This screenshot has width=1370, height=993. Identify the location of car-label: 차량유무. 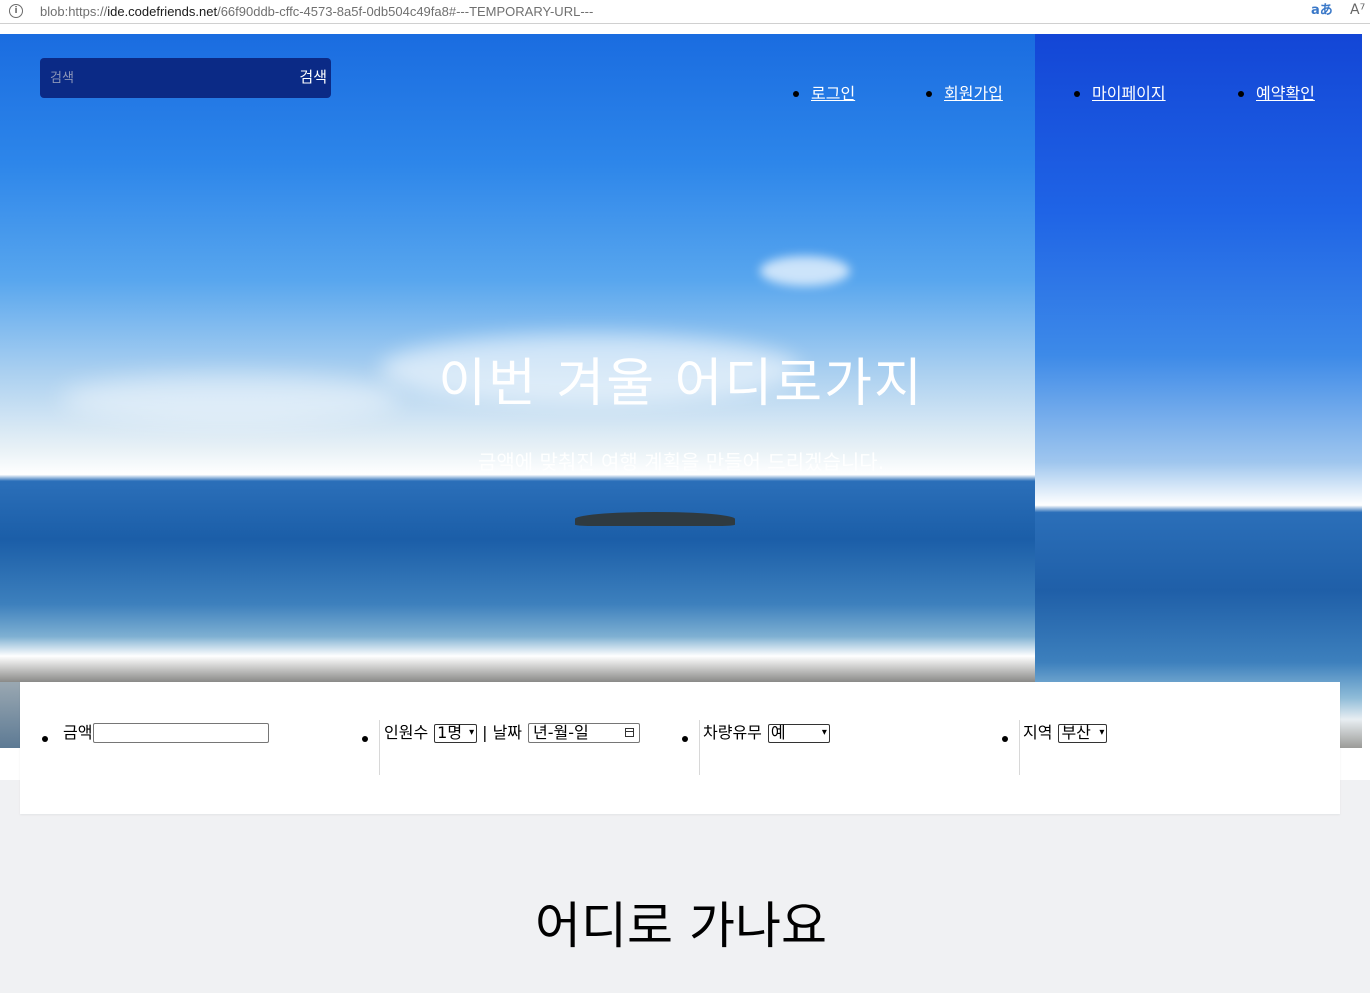
(732, 732).